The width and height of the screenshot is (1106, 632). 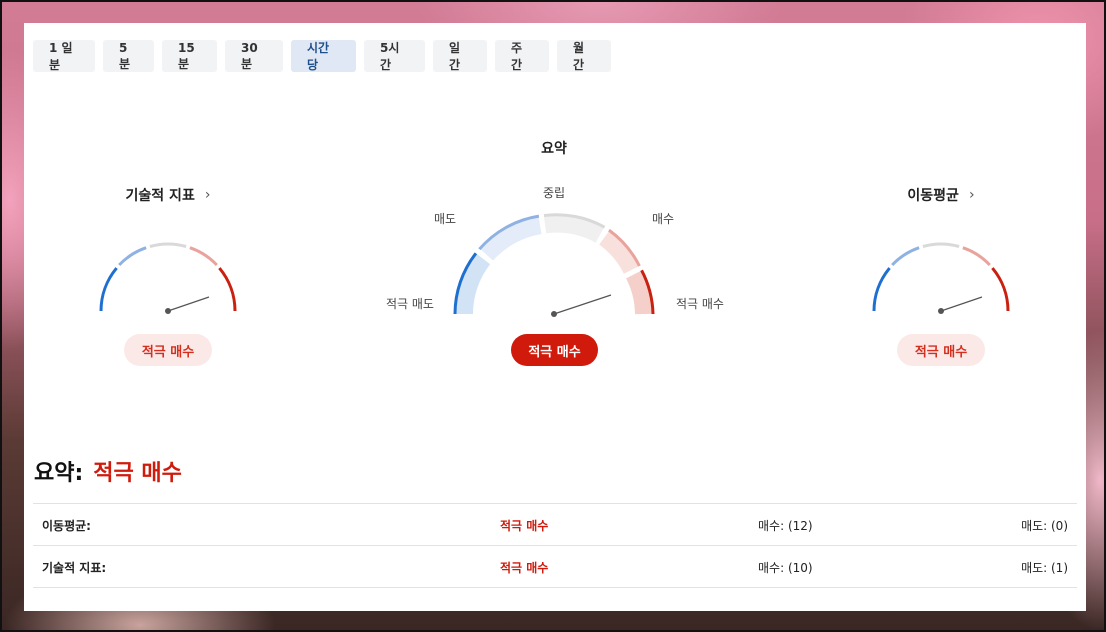 What do you see at coordinates (941, 278) in the screenshot?
I see `moving-averages-dial` at bounding box center [941, 278].